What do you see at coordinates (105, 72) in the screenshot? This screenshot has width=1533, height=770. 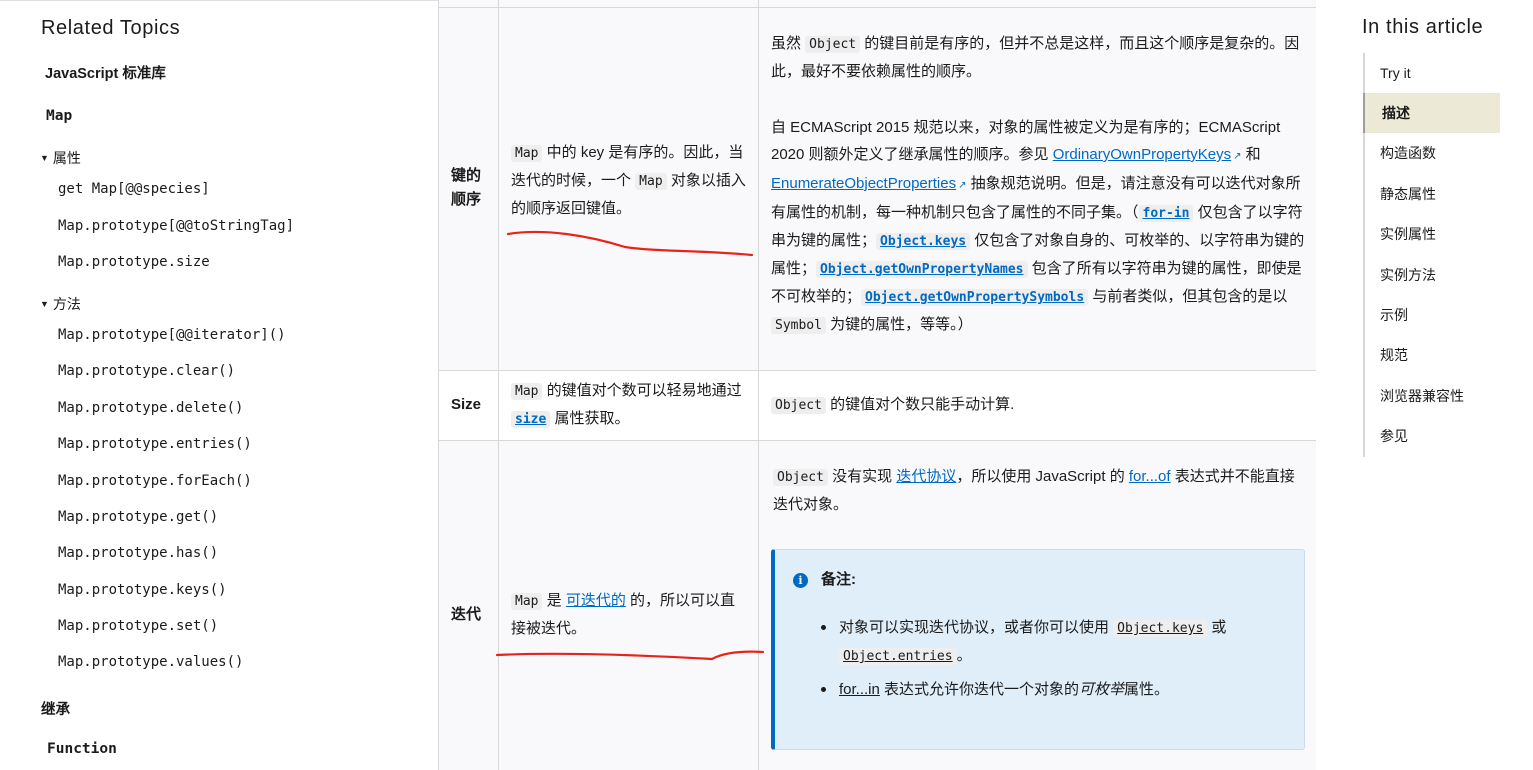 I see `sidebar-item-stdlib: JavaScript 标准库` at bounding box center [105, 72].